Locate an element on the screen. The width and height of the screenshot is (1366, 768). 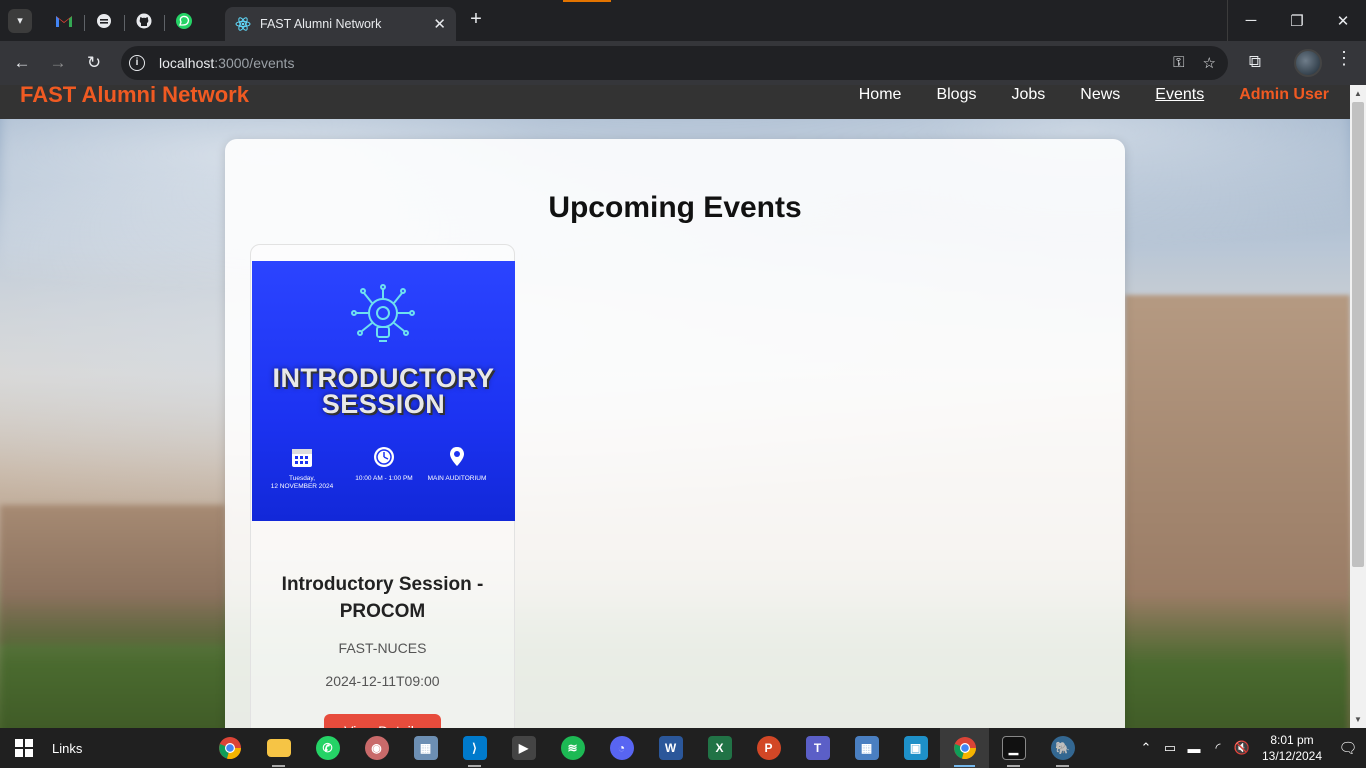
taskbar-teams: T is located at coordinates (817, 748).